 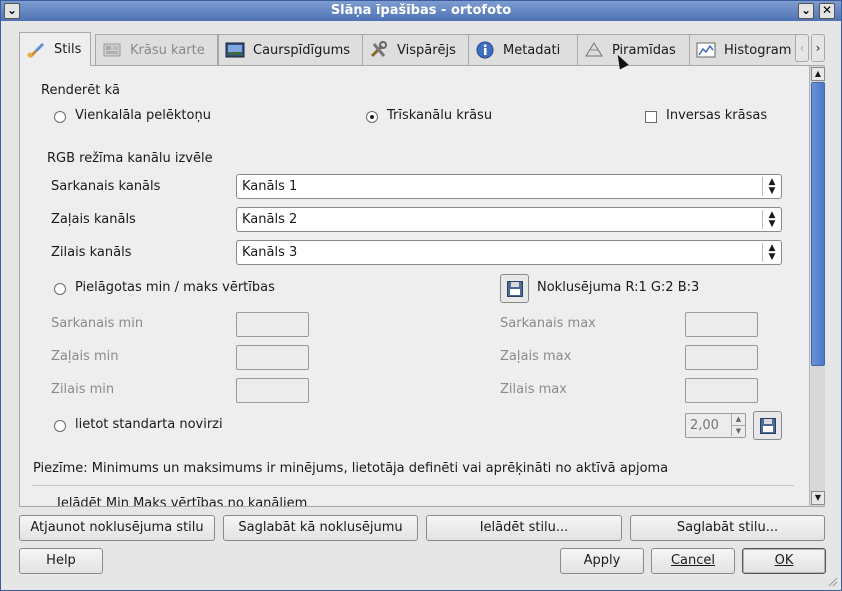 I want to click on scroll-up-icon: ▲, so click(x=818, y=74).